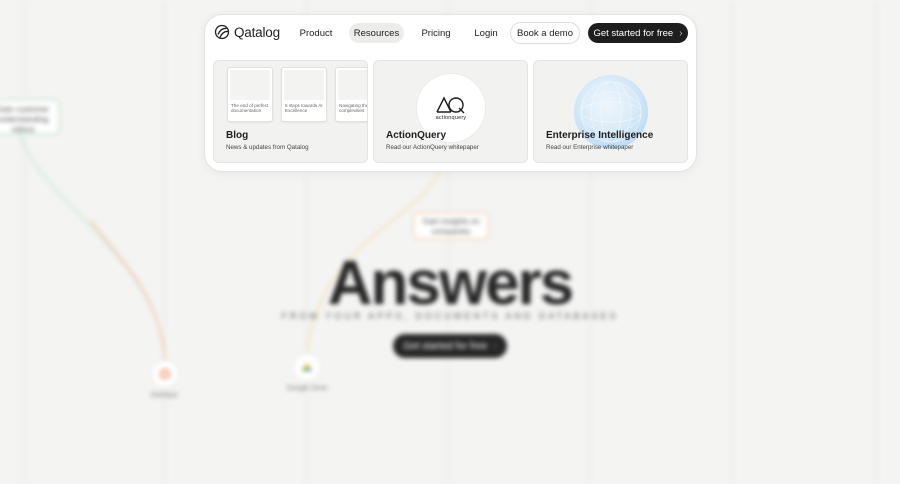  Describe the element at coordinates (451, 117) in the screenshot. I see `actionquery-wordmark: actionquery` at that location.